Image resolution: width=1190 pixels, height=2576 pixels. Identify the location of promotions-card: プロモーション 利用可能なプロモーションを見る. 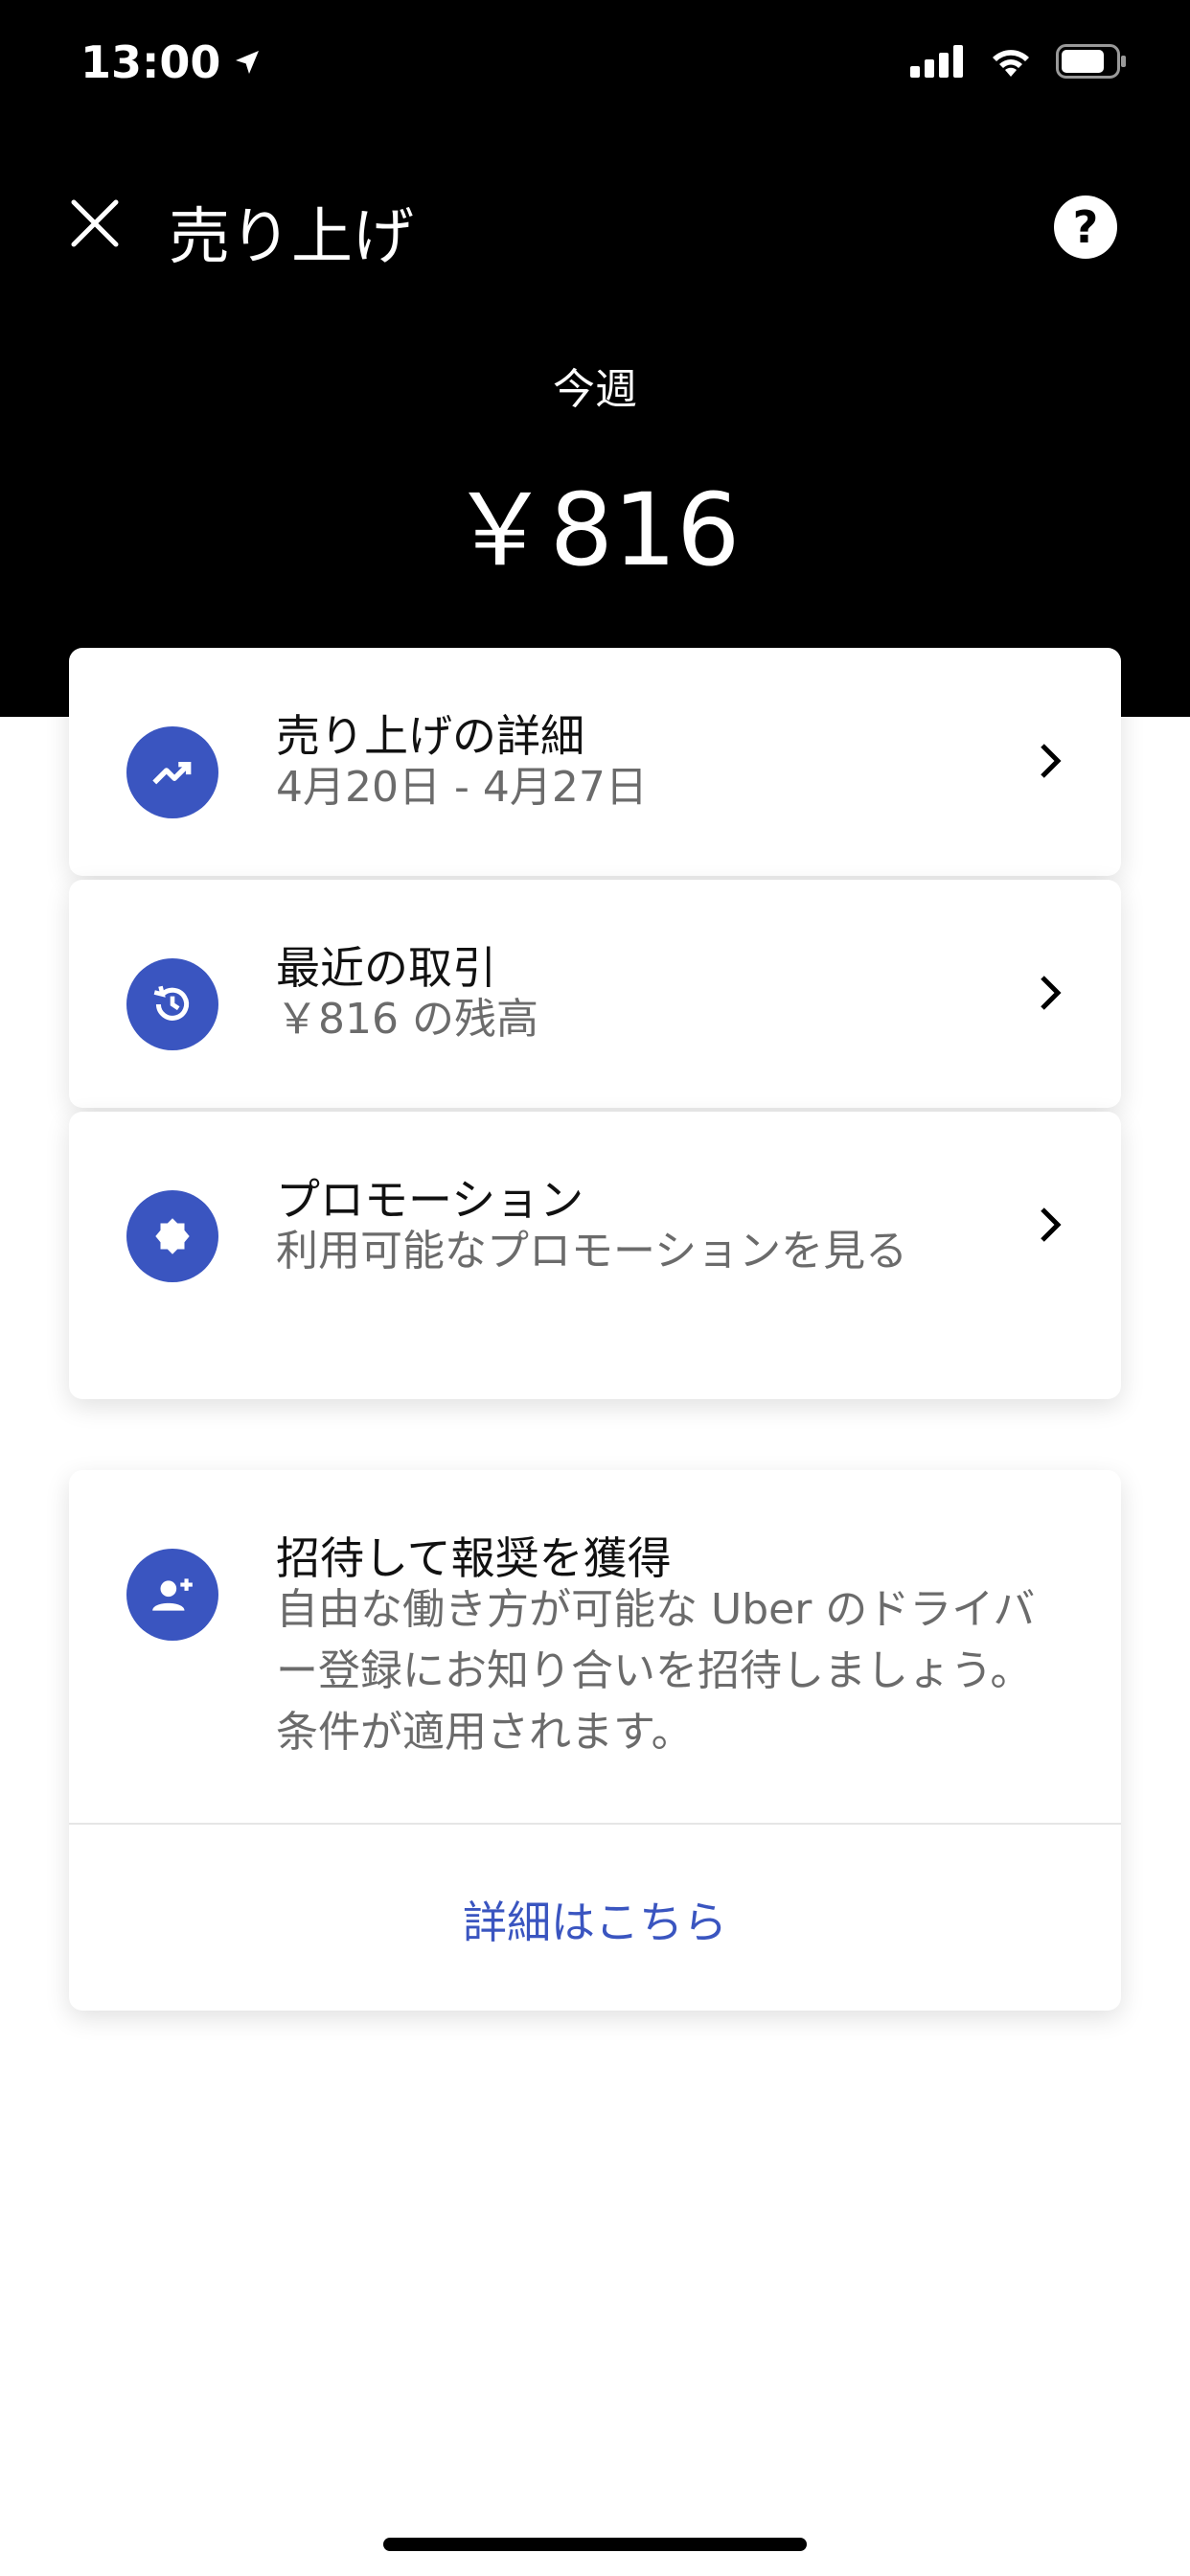
(595, 1255).